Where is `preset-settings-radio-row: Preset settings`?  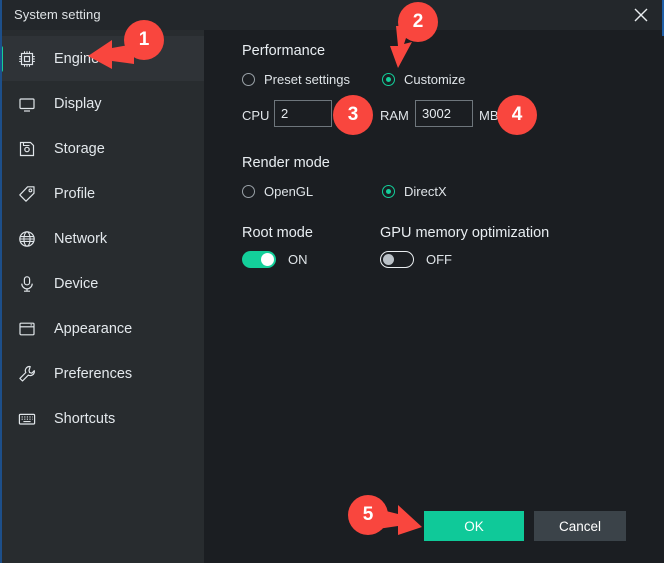 preset-settings-radio-row: Preset settings is located at coordinates (296, 79).